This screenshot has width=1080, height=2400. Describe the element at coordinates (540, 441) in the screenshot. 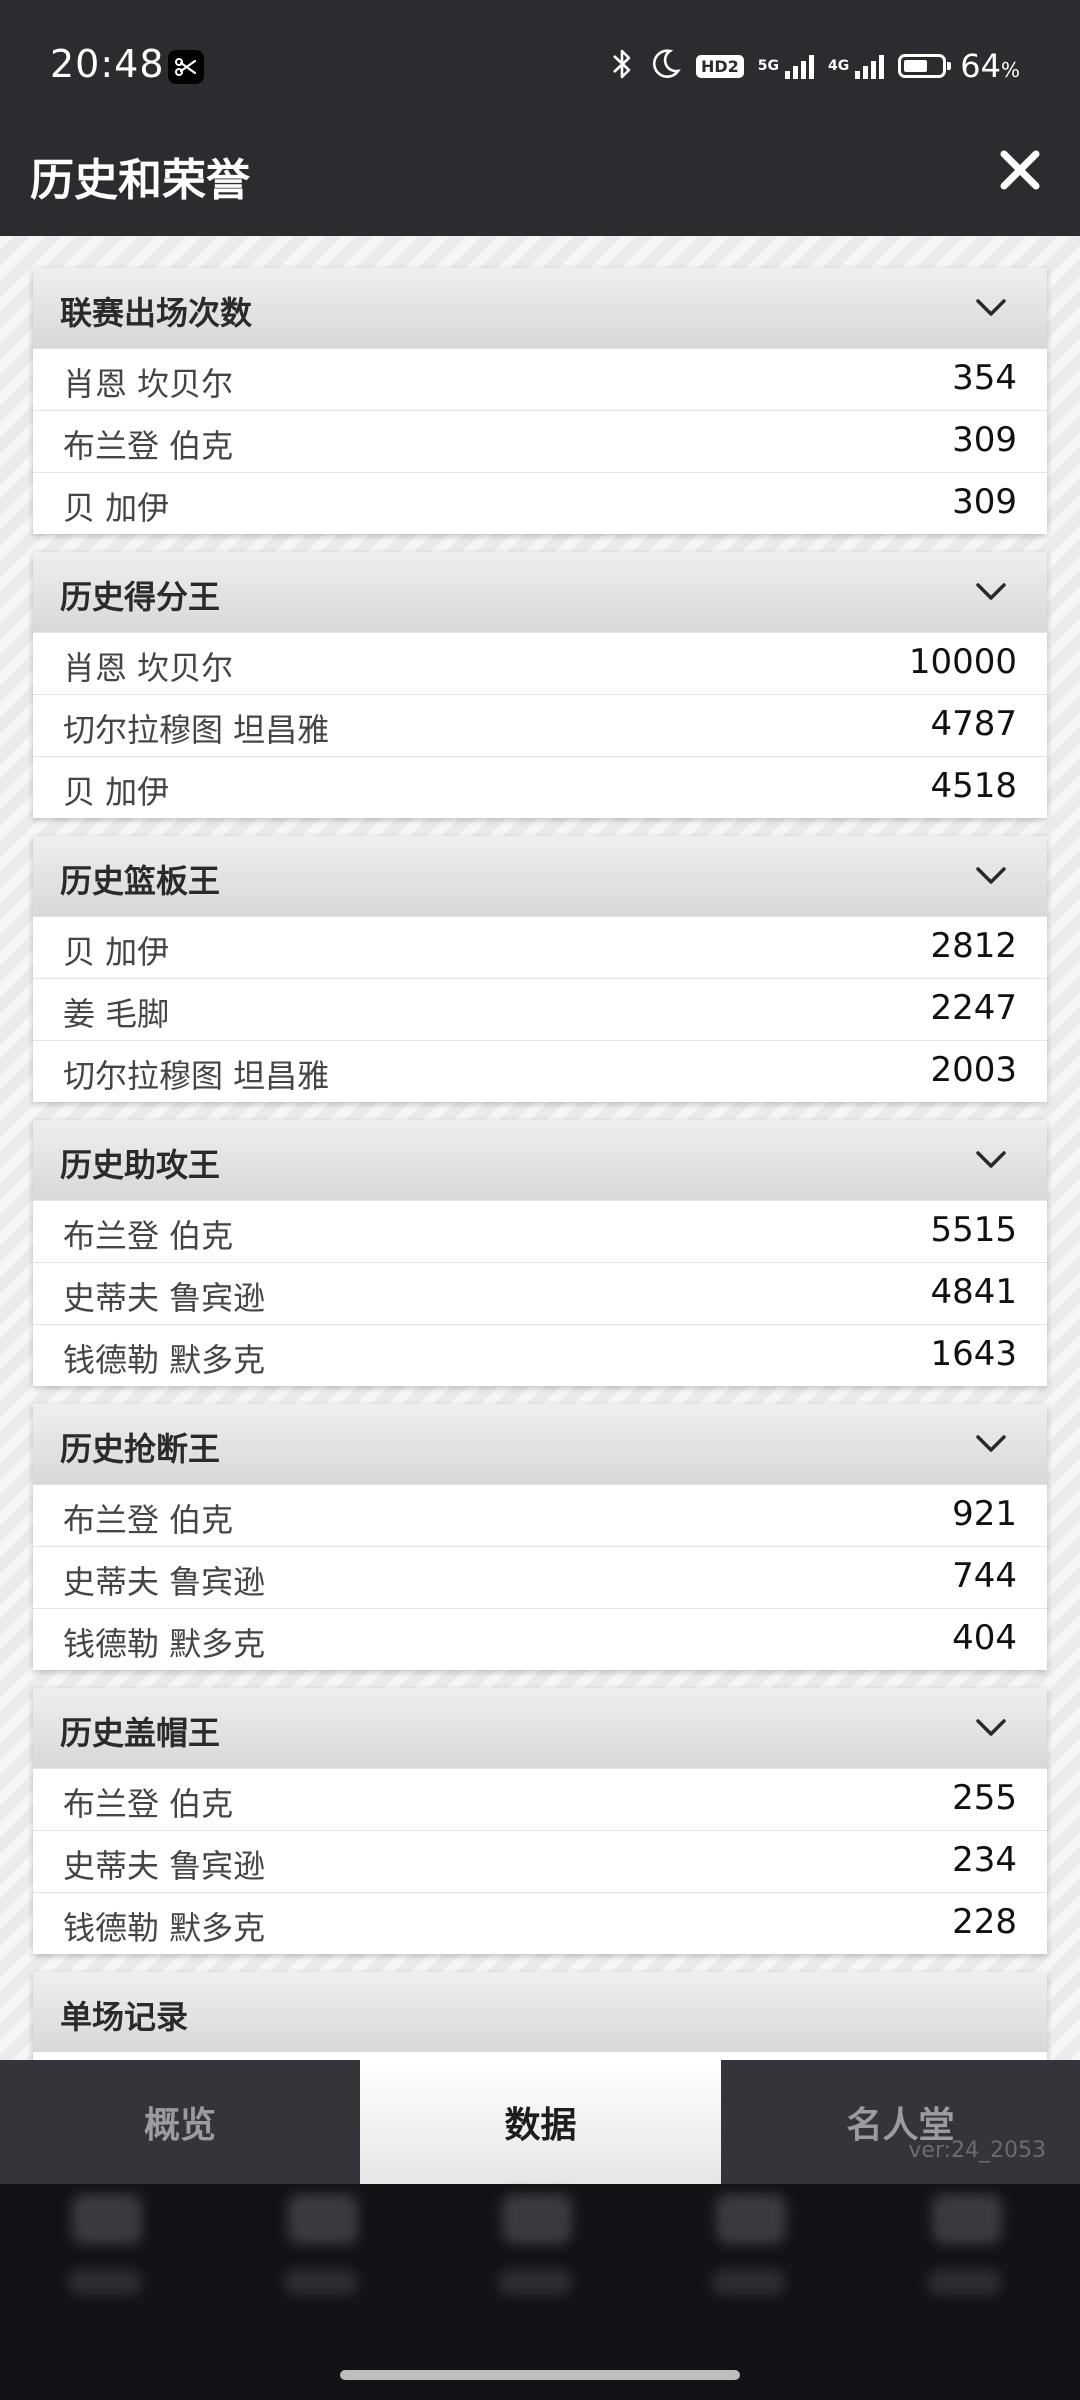

I see `record-row: 布兰登 伯克 309` at that location.